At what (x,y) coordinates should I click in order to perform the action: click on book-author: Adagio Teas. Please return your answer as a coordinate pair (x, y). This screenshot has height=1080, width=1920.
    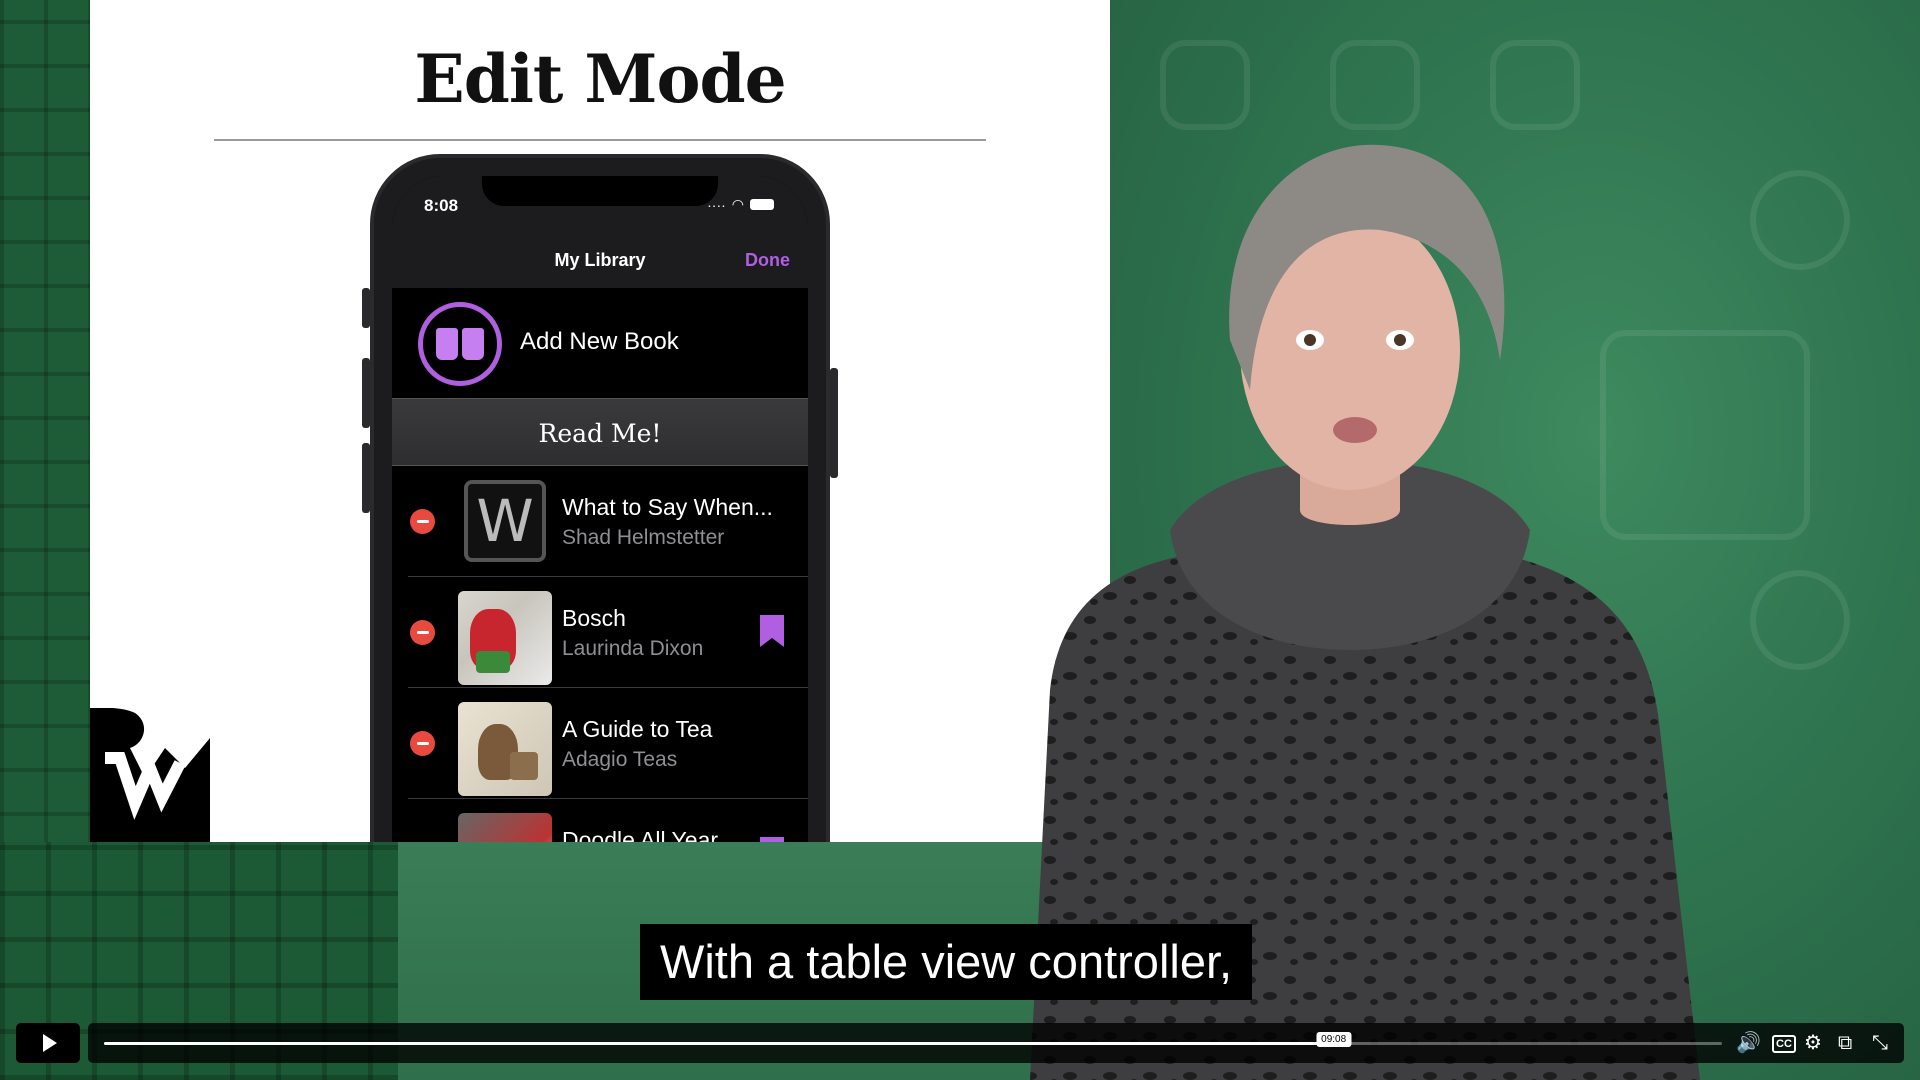
    Looking at the image, I should click on (620, 759).